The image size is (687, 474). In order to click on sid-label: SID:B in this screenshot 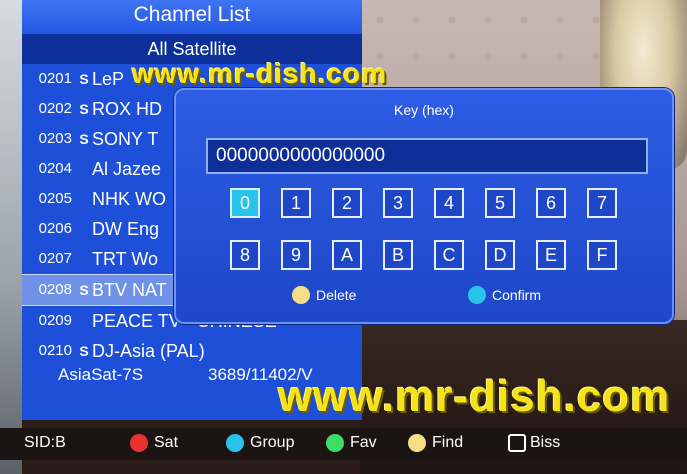, I will do `click(45, 442)`.